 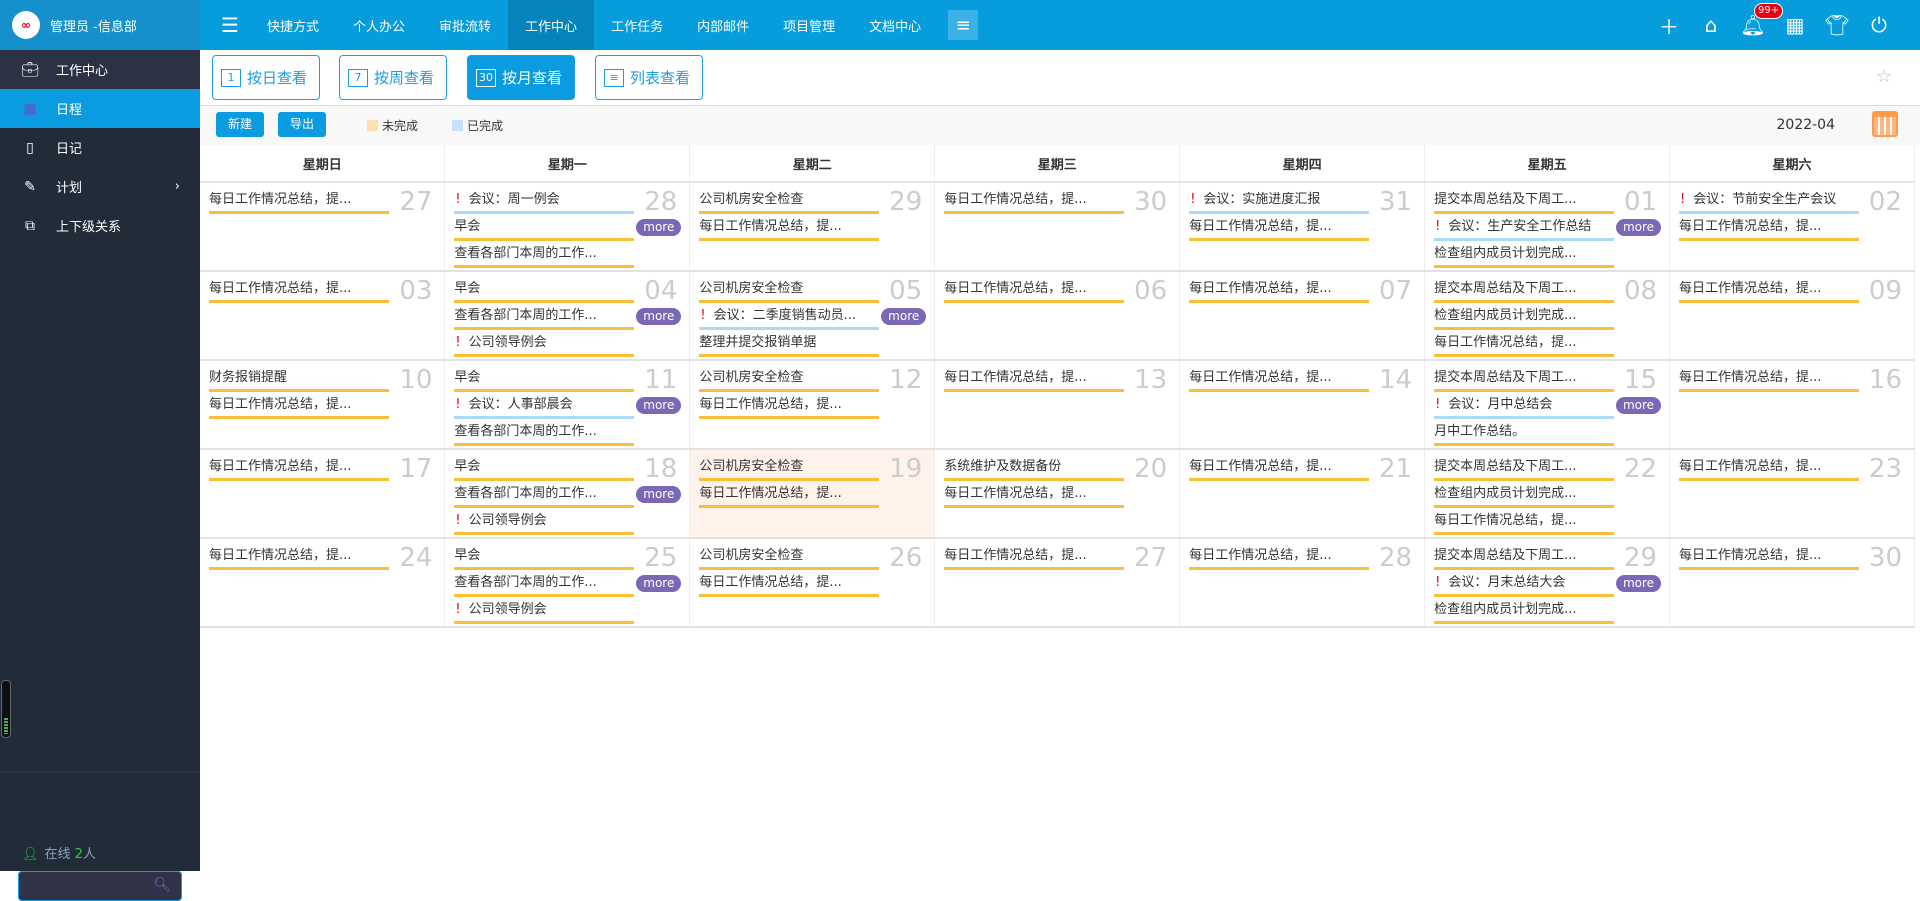 I want to click on calendar-day-cell: 每日工作情况总结，提... 03, so click(x=323, y=316).